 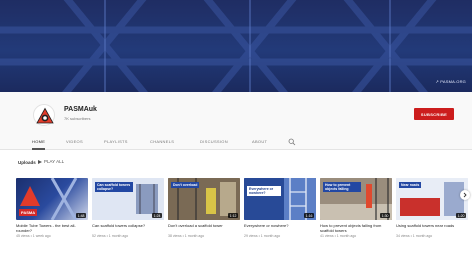 What do you see at coordinates (259, 144) in the screenshot?
I see `tab-about: ABOUT` at bounding box center [259, 144].